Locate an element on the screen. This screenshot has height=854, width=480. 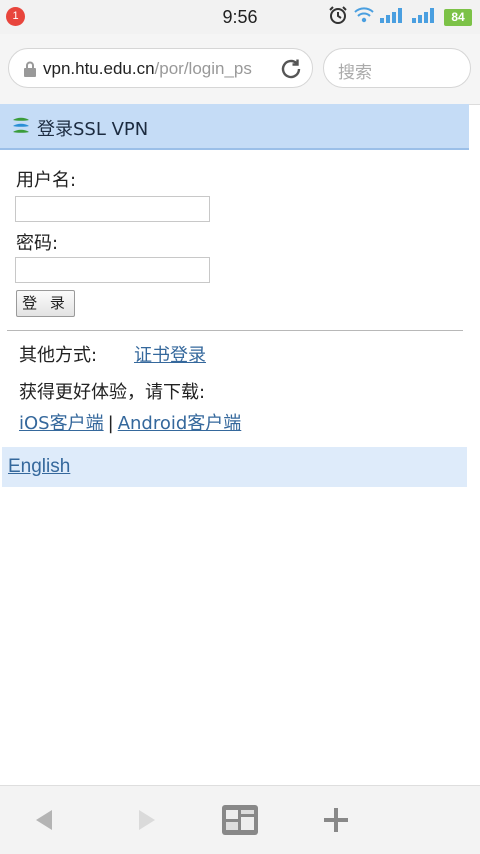
password-field is located at coordinates (112, 270).